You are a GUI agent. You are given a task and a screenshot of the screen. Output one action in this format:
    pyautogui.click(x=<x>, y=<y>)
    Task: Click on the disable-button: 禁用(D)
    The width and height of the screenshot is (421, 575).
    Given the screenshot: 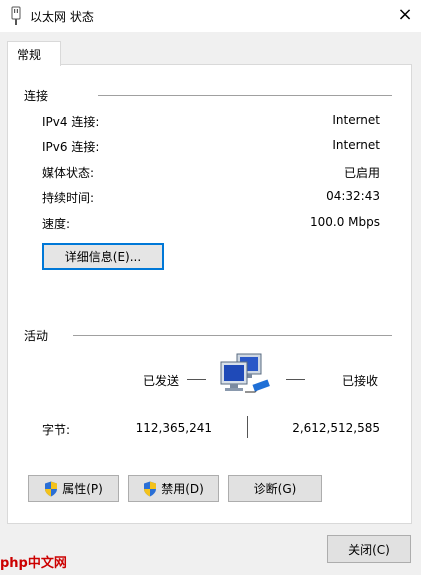 What is the action you would take?
    pyautogui.click(x=173, y=488)
    